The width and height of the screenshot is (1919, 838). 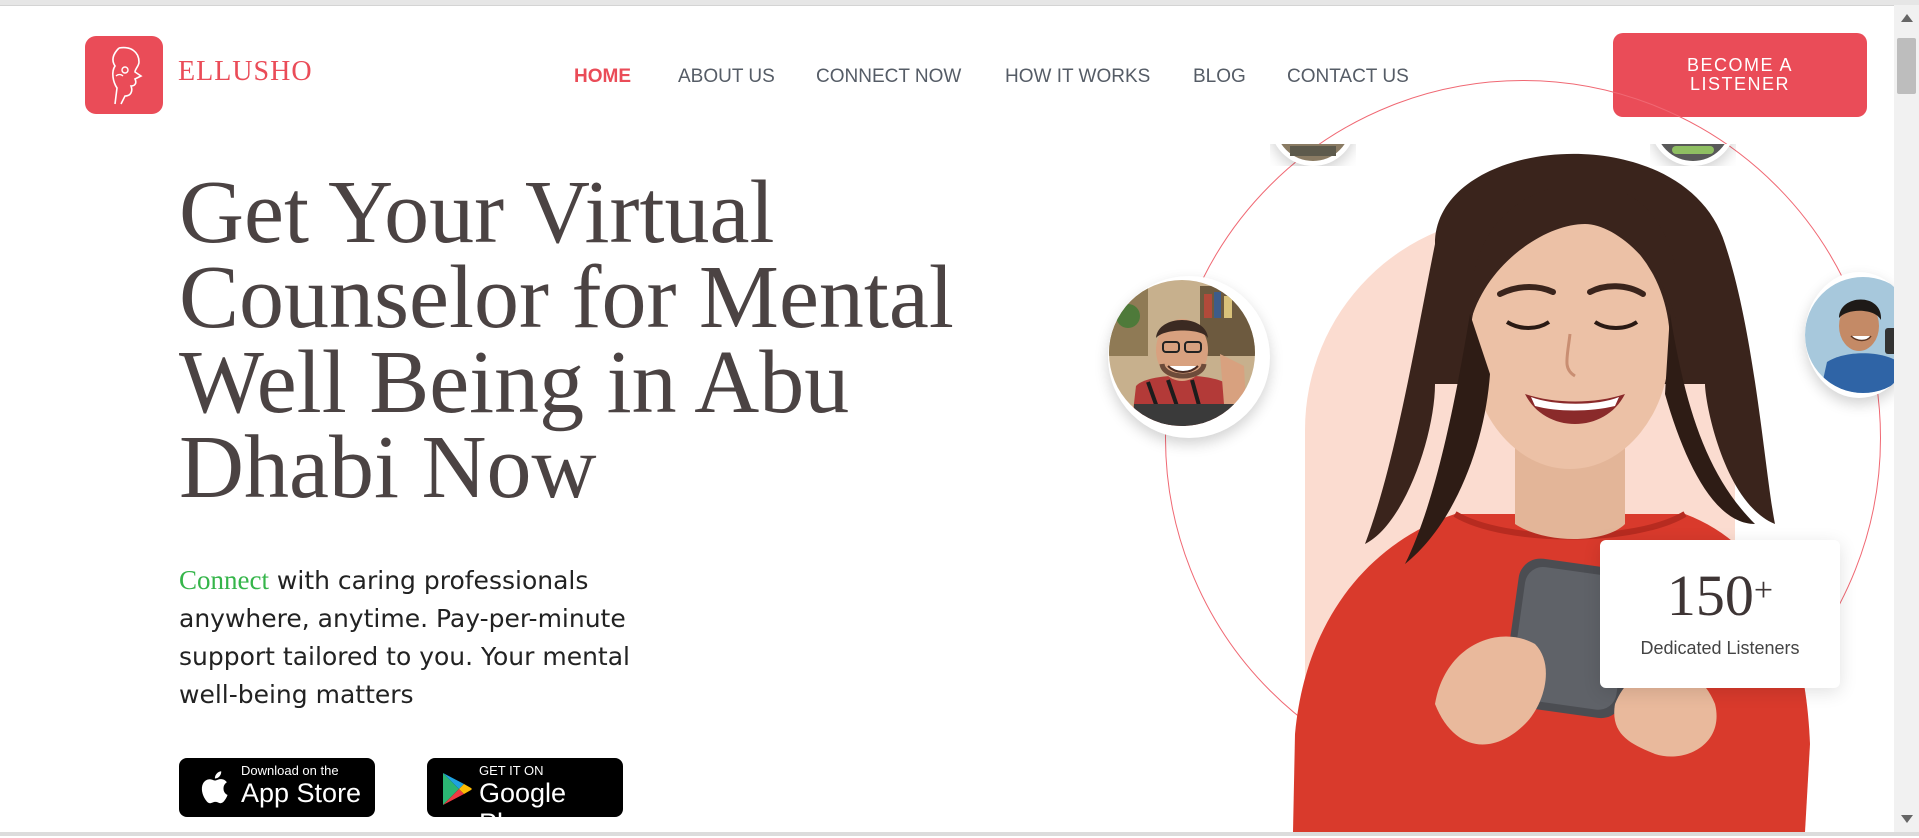 I want to click on become-listener-label: BECOME A LISTENER, so click(x=1740, y=75).